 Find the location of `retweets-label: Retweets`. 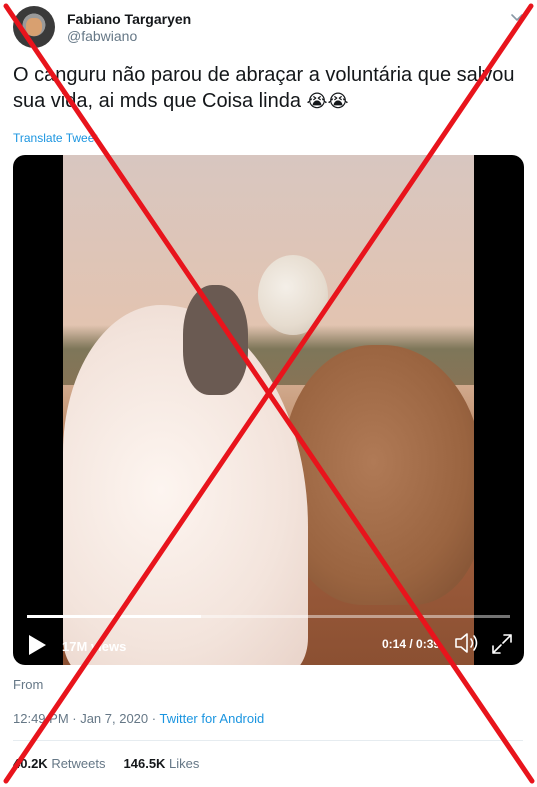

retweets-label: Retweets is located at coordinates (76, 763).